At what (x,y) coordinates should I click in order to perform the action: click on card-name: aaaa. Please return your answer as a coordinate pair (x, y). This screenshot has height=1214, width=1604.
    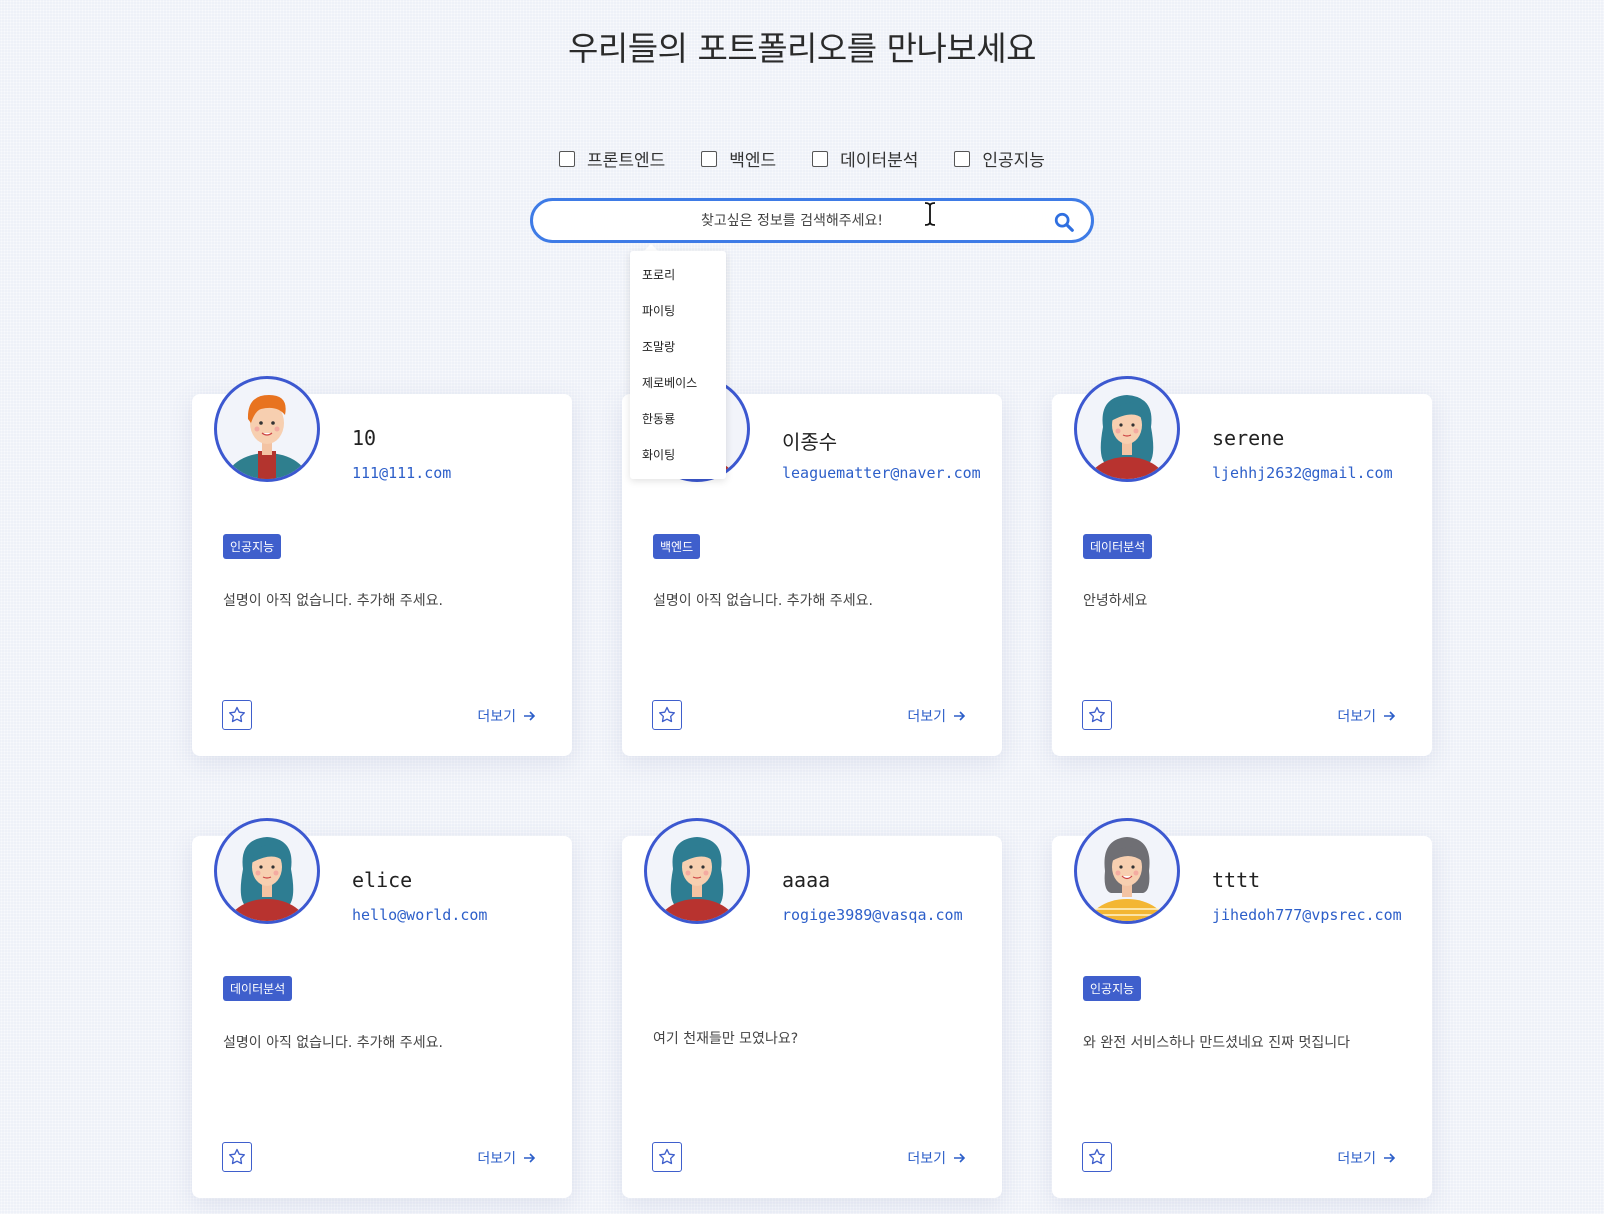
    Looking at the image, I should click on (806, 880).